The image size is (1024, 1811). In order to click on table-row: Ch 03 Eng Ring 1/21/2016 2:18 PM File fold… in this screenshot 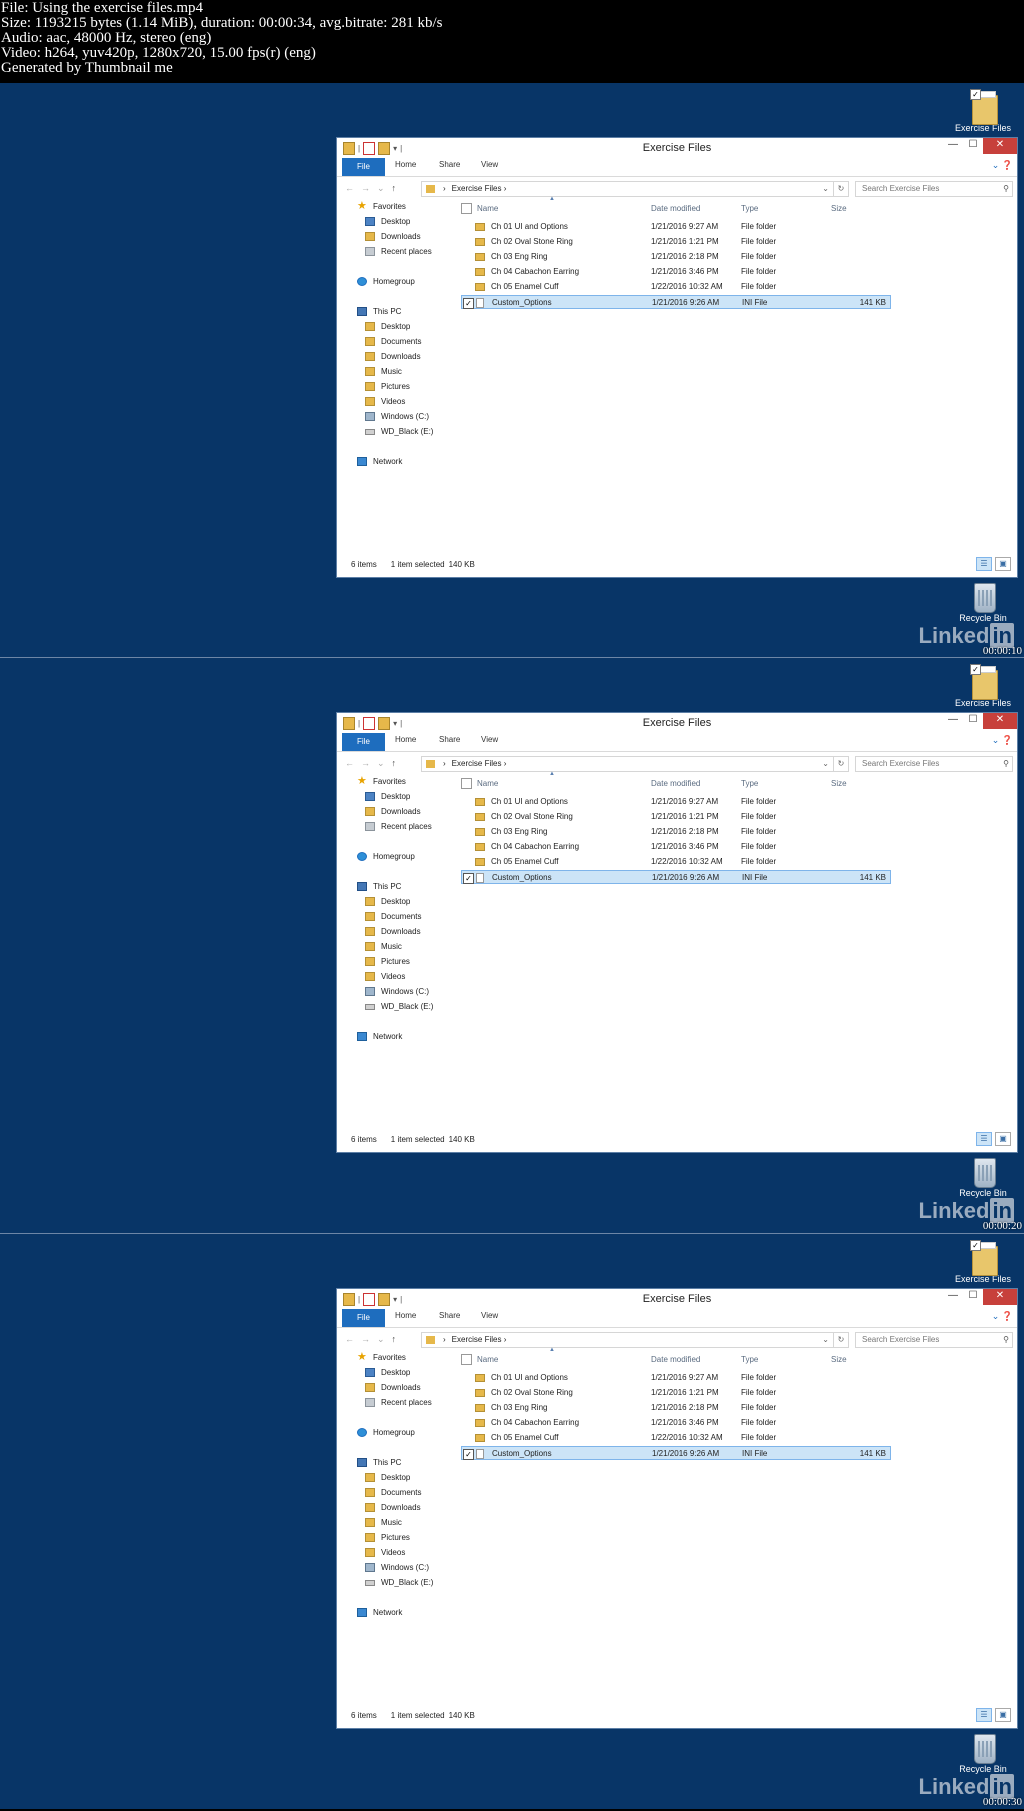, I will do `click(676, 257)`.